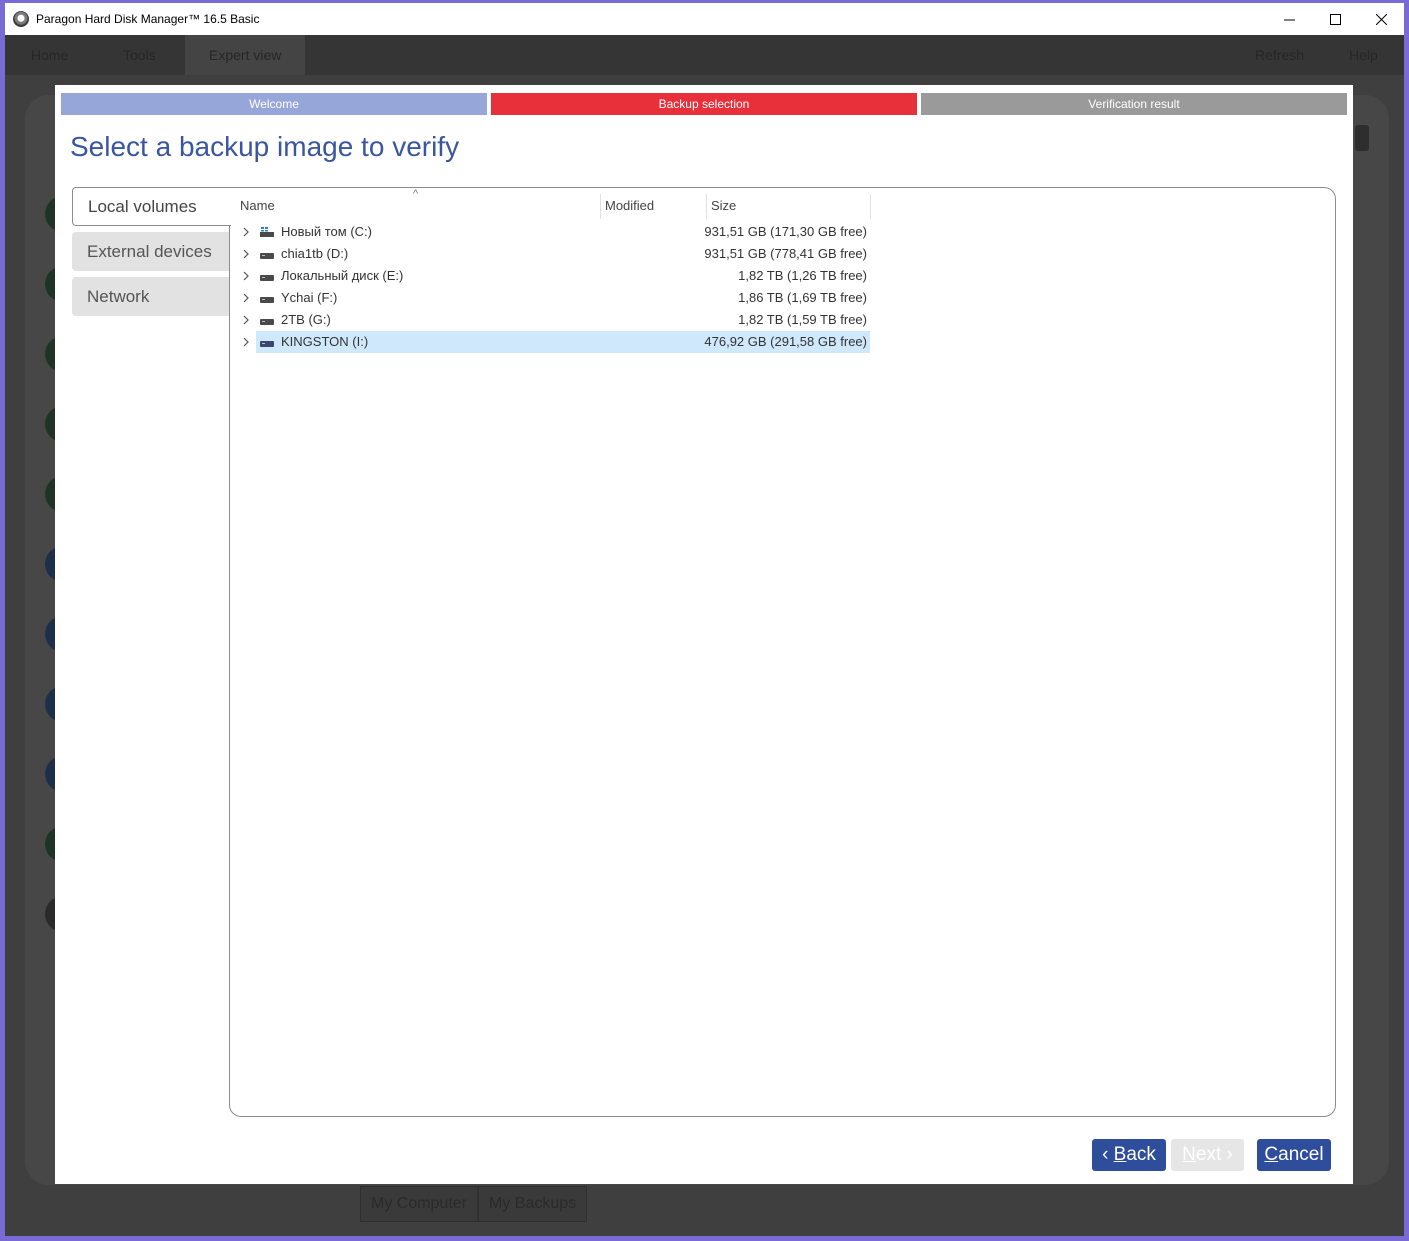 The height and width of the screenshot is (1241, 1409). What do you see at coordinates (785, 341) in the screenshot?
I see `volume-size: 476,92 GB (291,58 GB free)` at bounding box center [785, 341].